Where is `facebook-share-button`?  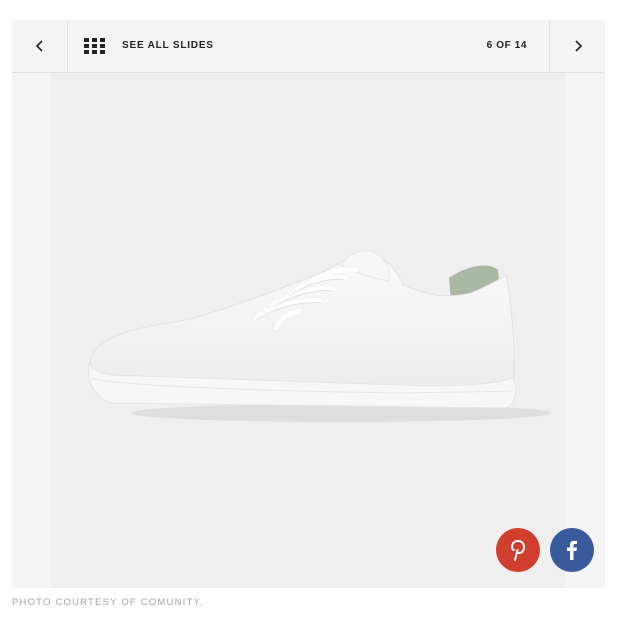
facebook-share-button is located at coordinates (572, 550).